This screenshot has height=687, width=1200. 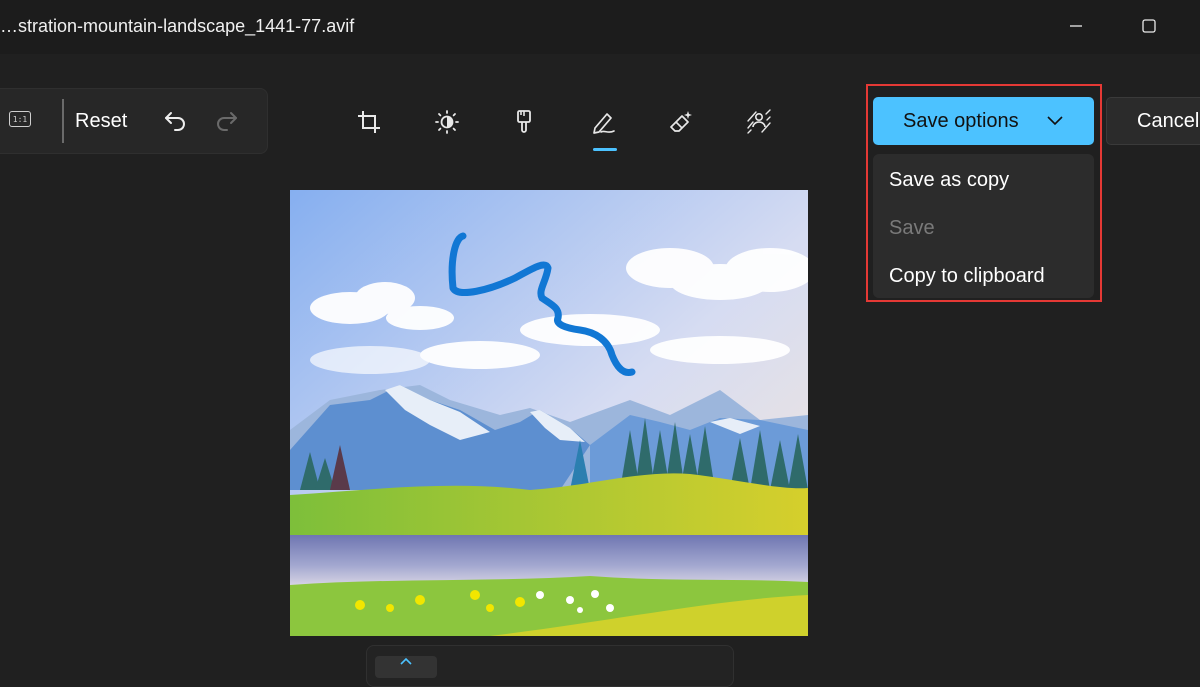 I want to click on maximize-button, so click(x=1149, y=26).